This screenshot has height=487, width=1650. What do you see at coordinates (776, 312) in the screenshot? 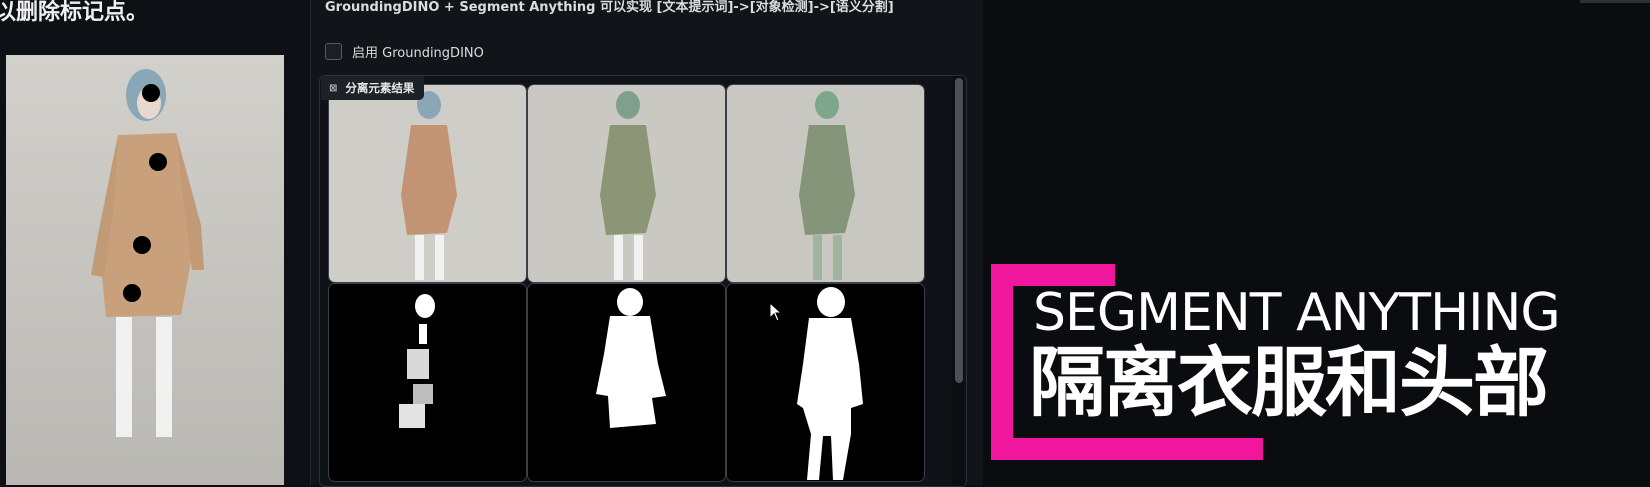
I see `mouse-cursor-icon` at bounding box center [776, 312].